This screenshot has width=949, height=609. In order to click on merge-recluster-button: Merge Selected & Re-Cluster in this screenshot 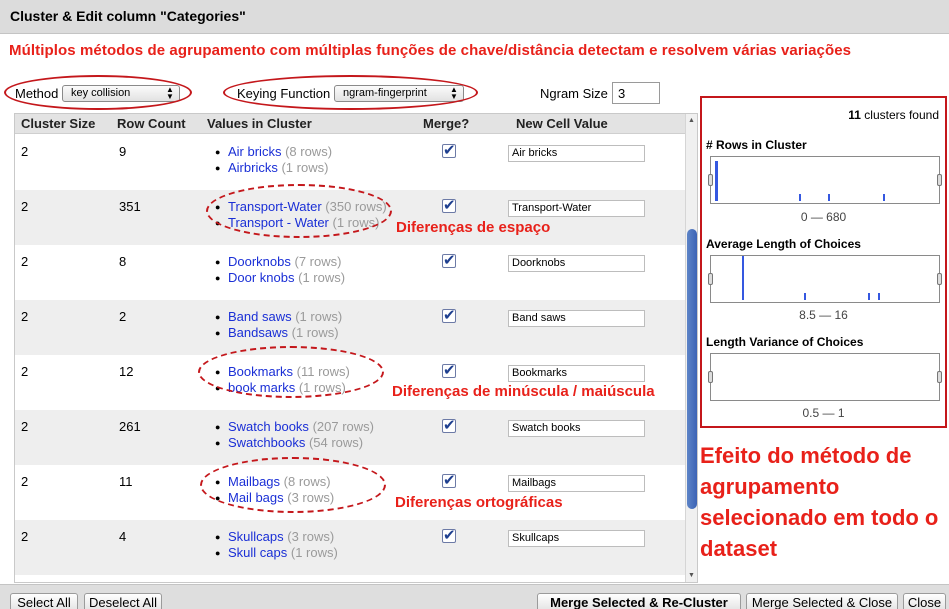, I will do `click(639, 601)`.